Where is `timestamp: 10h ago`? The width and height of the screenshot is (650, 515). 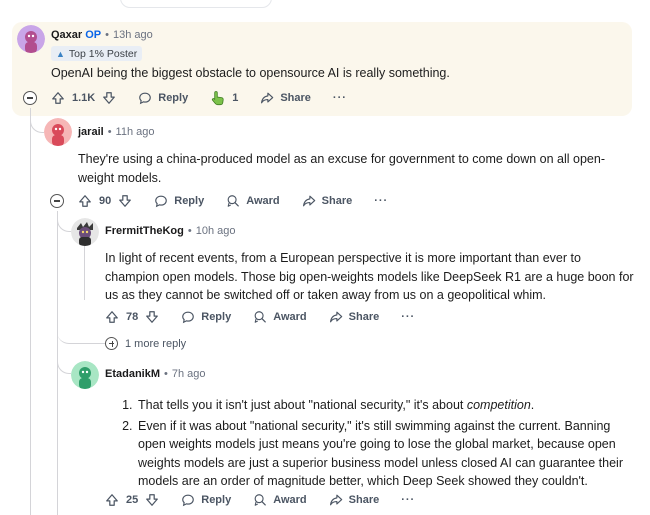
timestamp: 10h ago is located at coordinates (216, 231).